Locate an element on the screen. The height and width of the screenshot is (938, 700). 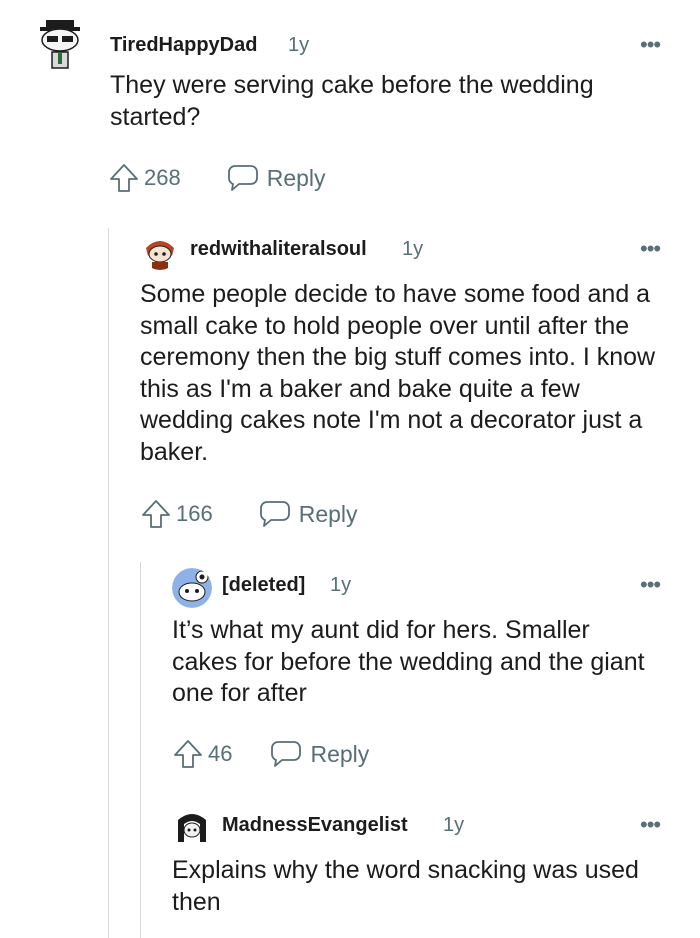
snoo-sunglasses-fedora-icon is located at coordinates (60, 44).